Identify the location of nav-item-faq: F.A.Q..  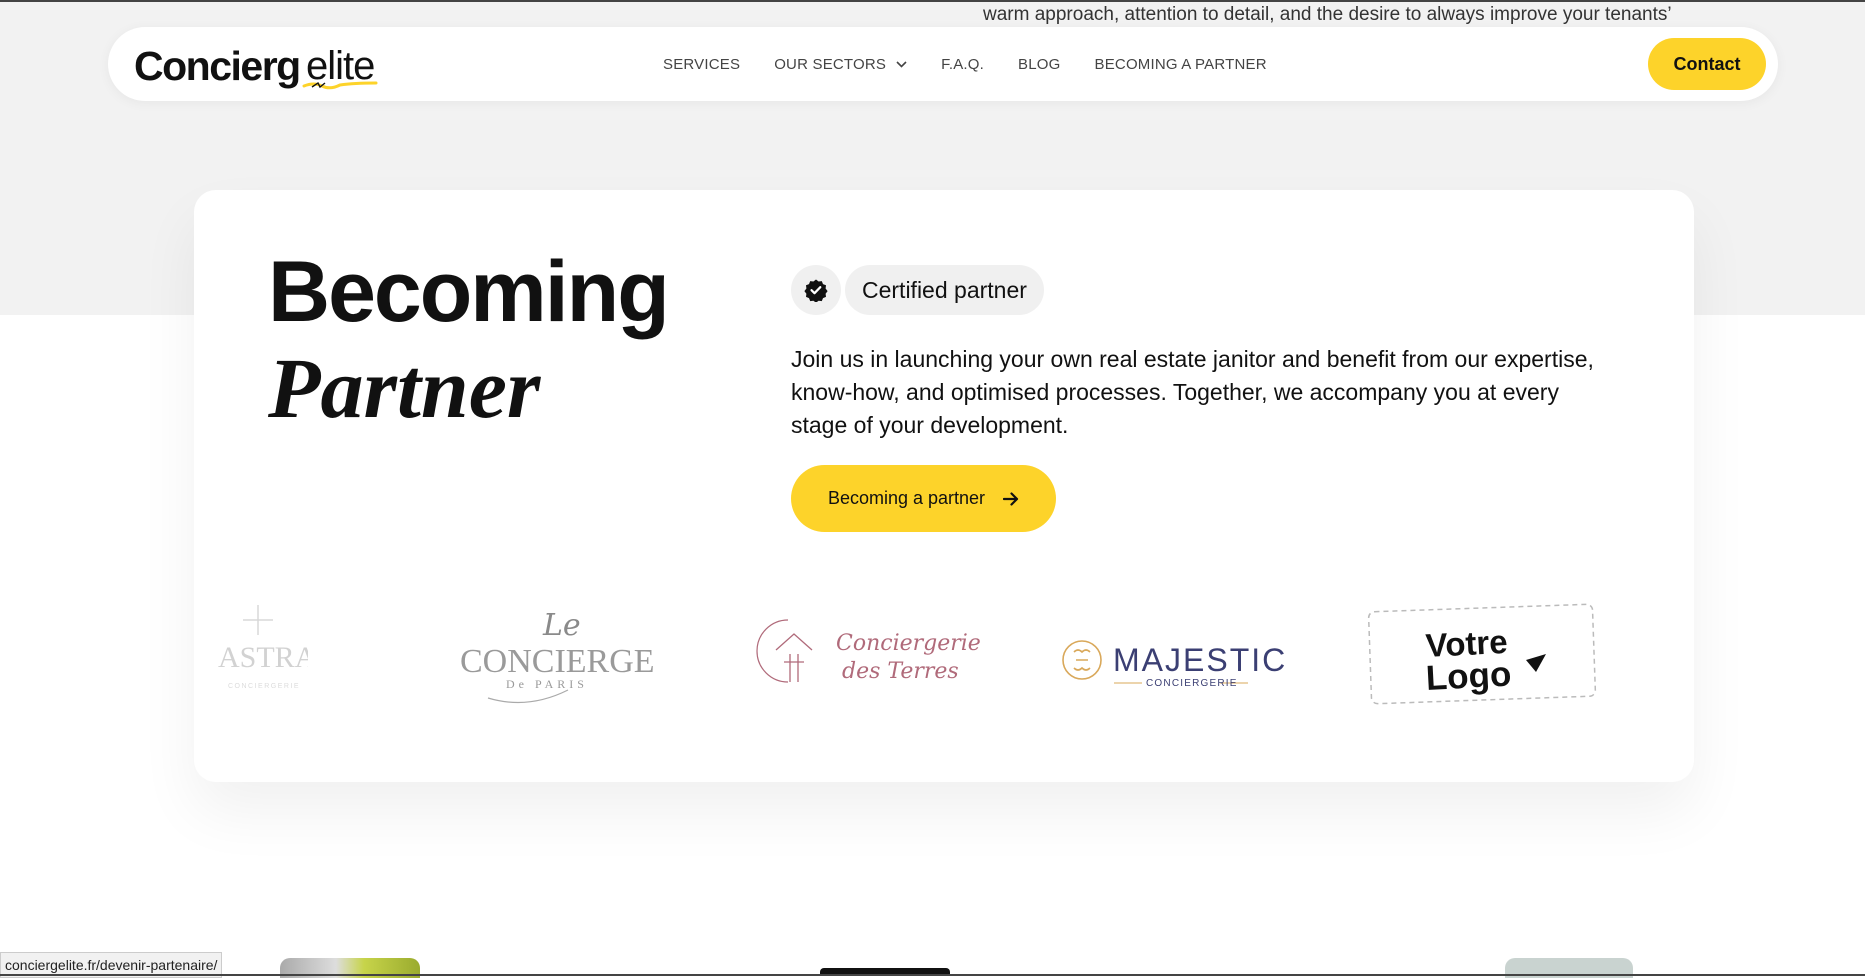
(962, 64).